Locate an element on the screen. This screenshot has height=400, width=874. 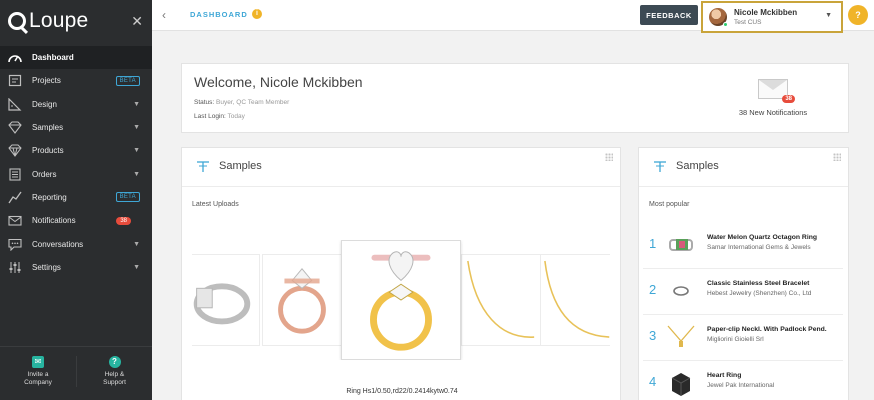
vendor-name: Hebest Jewelry (Shenzhen) Co., Ltd is located at coordinates (759, 293).